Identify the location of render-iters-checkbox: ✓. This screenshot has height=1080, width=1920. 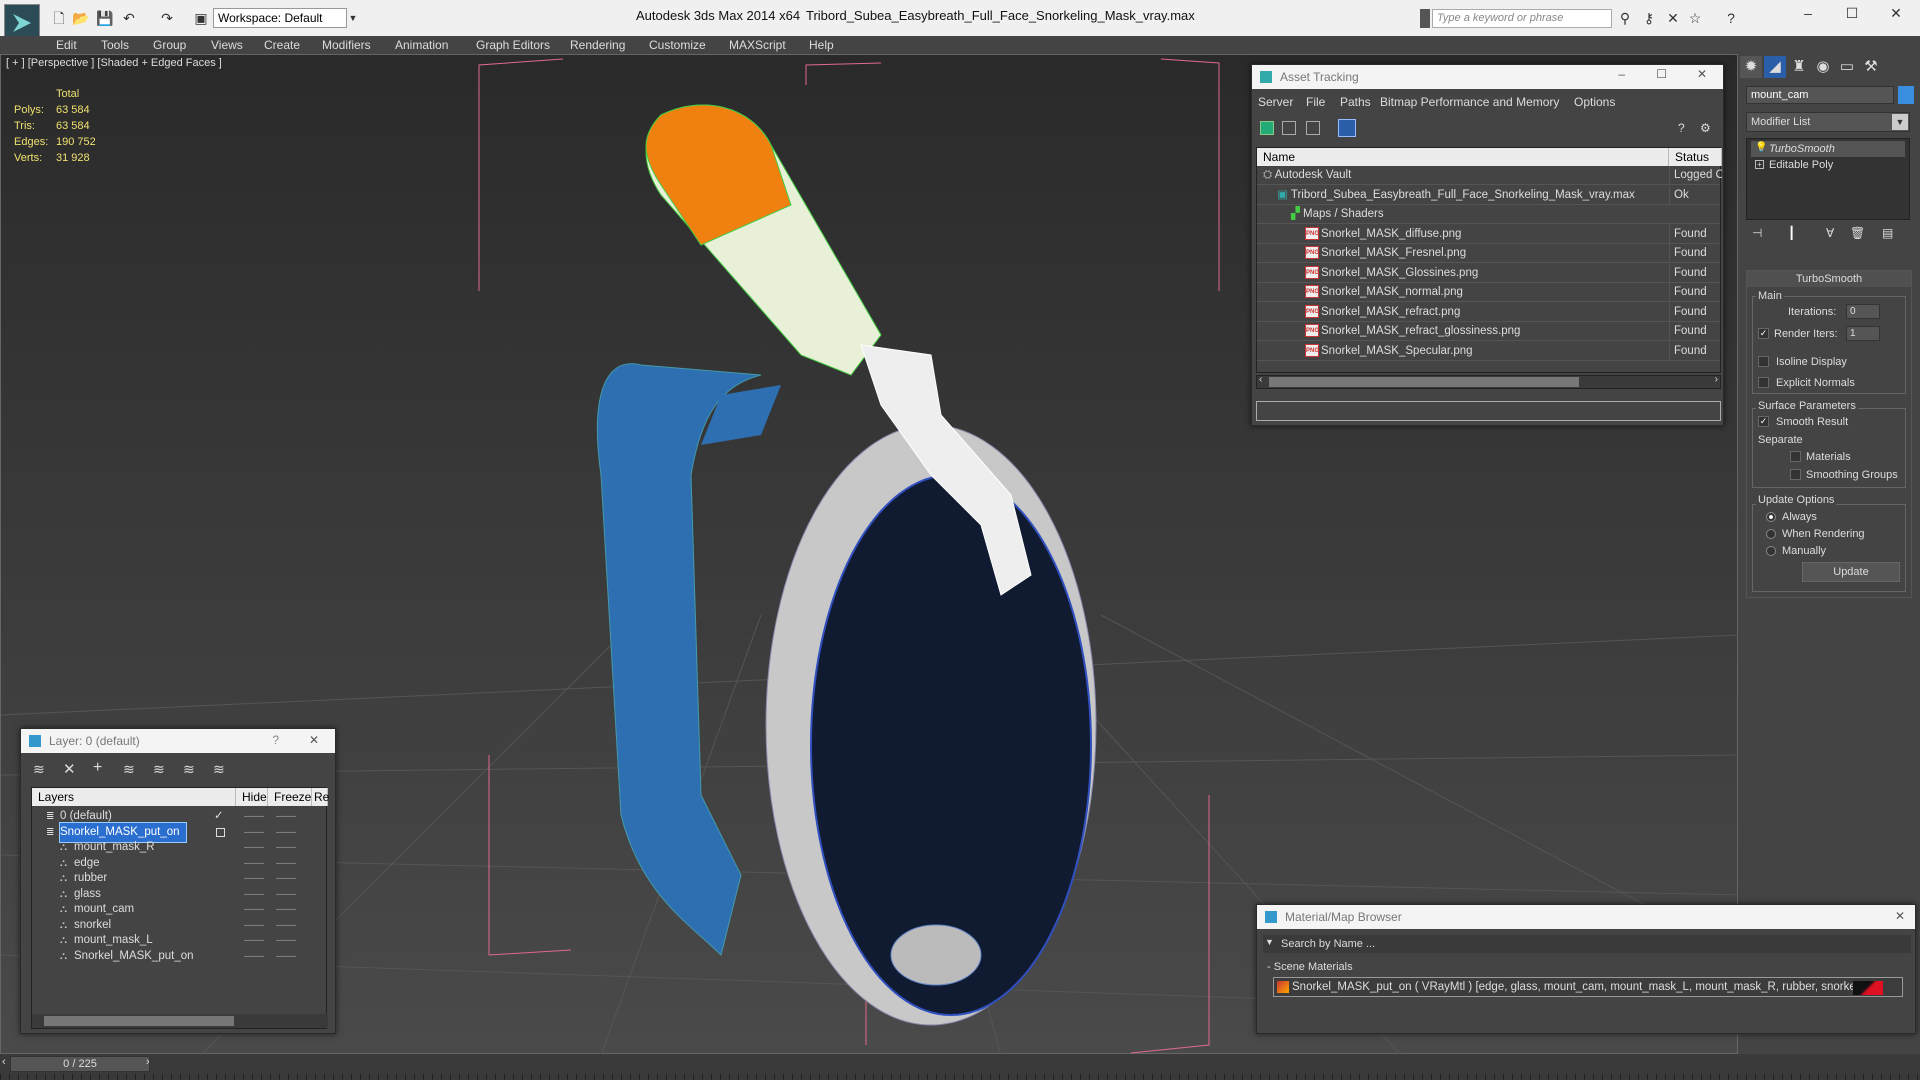
(1763, 333).